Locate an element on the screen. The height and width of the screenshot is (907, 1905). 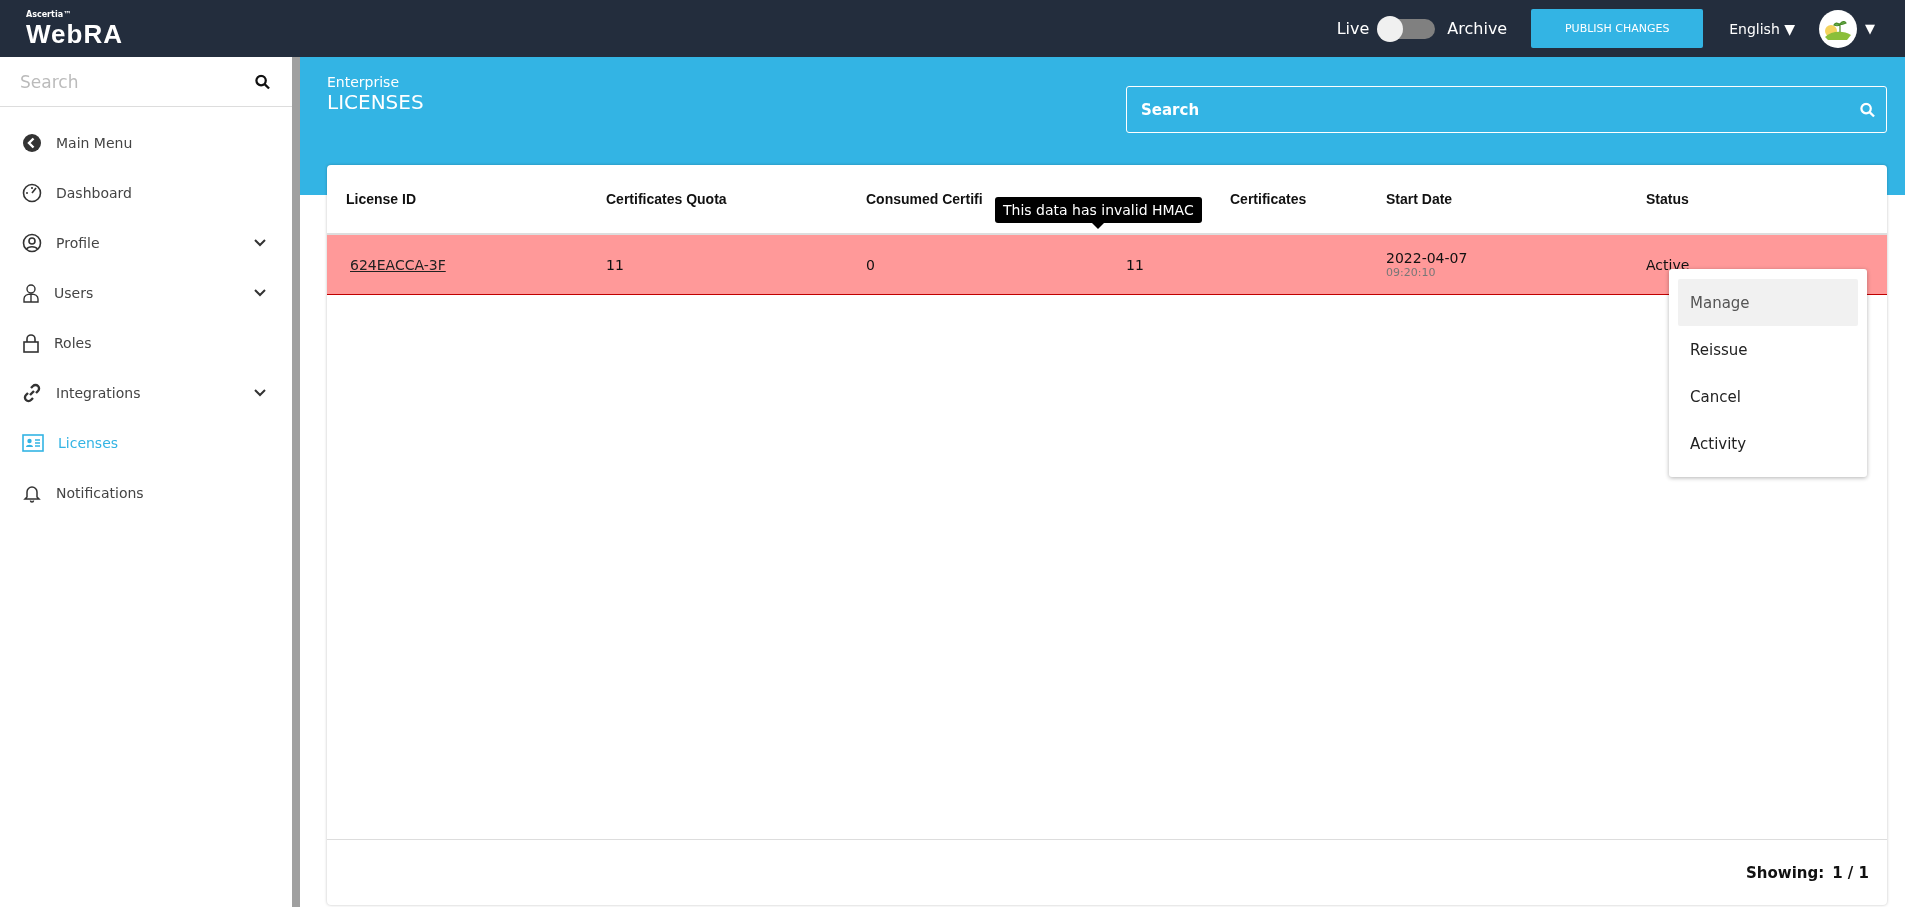
sidebar-item: Notifications is located at coordinates (146, 493).